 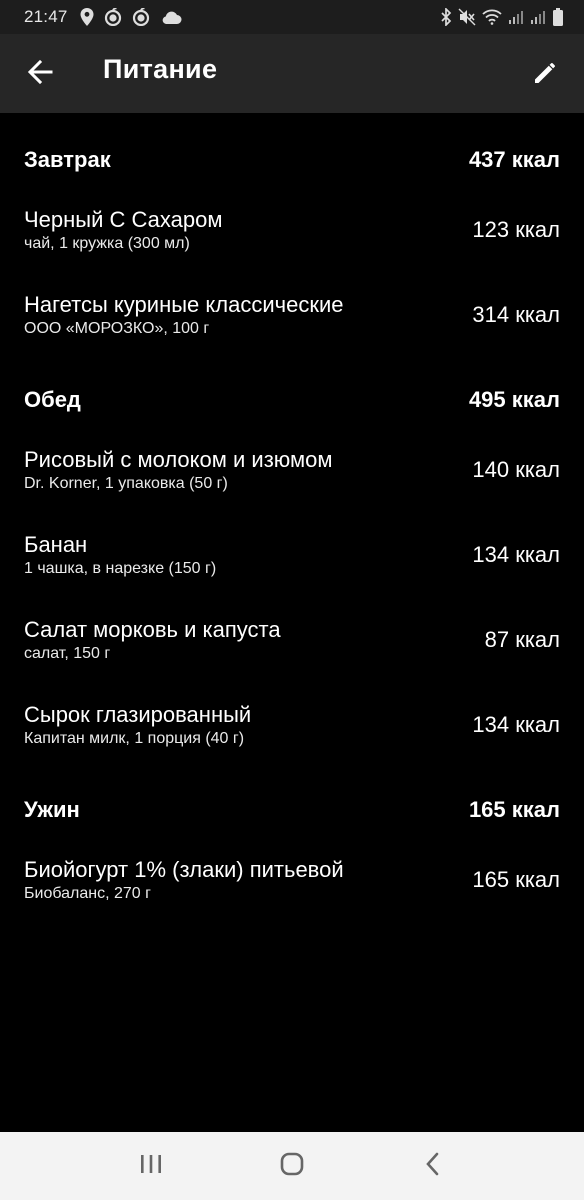 I want to click on section-header: Завтрак 437 ккал, so click(x=292, y=160).